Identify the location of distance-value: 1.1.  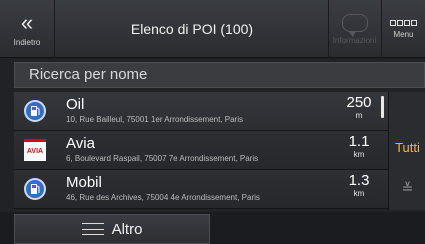
(359, 141).